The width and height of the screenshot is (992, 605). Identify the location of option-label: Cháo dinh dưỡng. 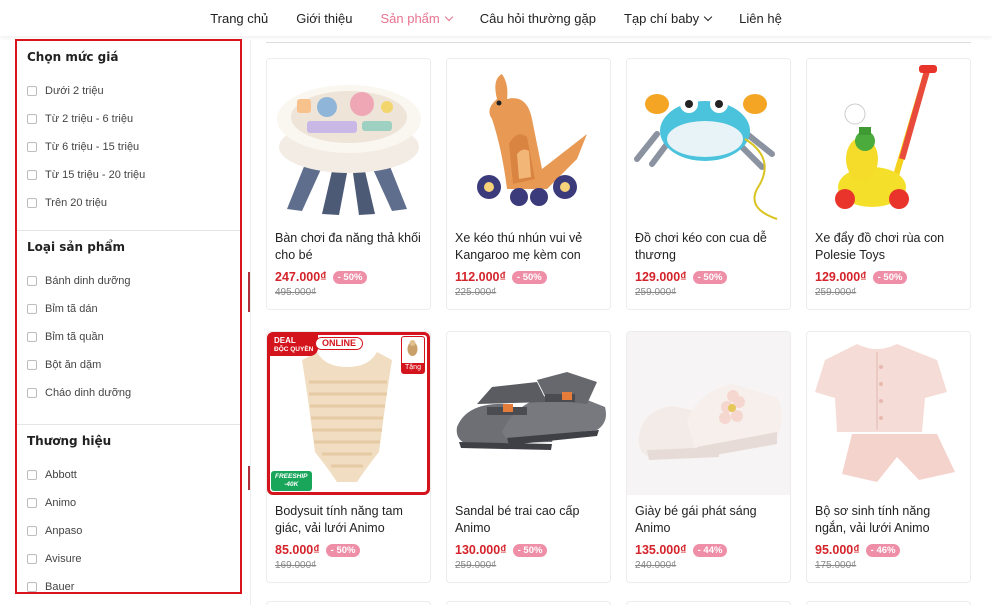
(88, 393).